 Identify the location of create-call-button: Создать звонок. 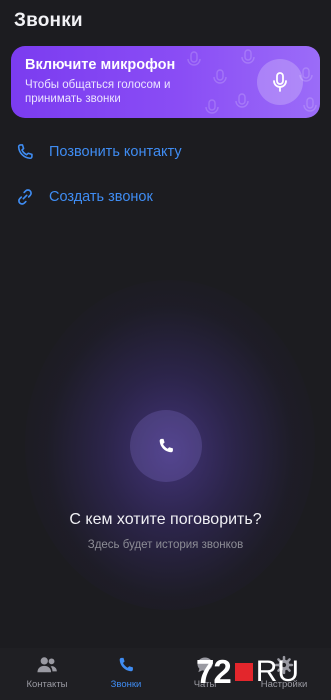
(83, 197).